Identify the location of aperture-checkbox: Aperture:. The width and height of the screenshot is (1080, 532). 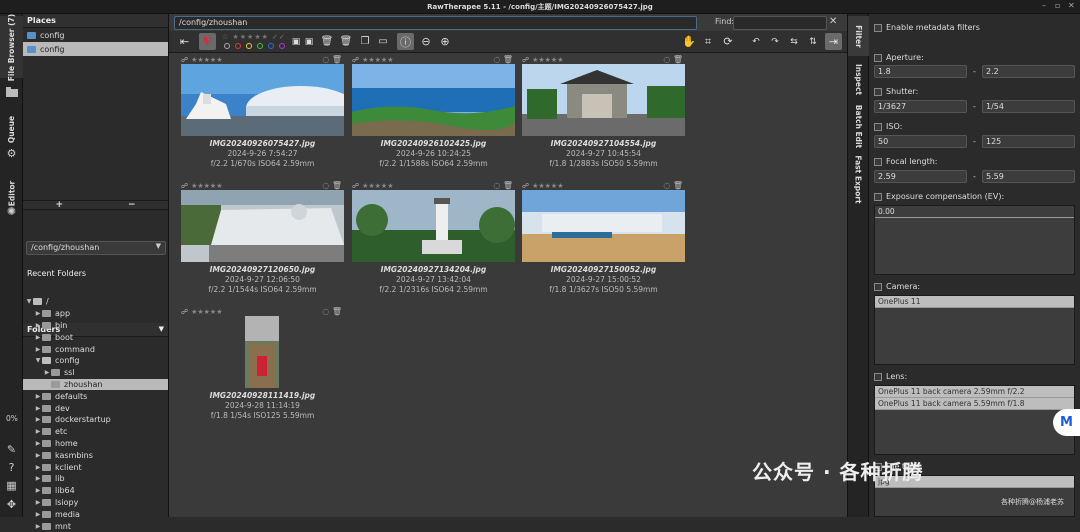
(899, 57).